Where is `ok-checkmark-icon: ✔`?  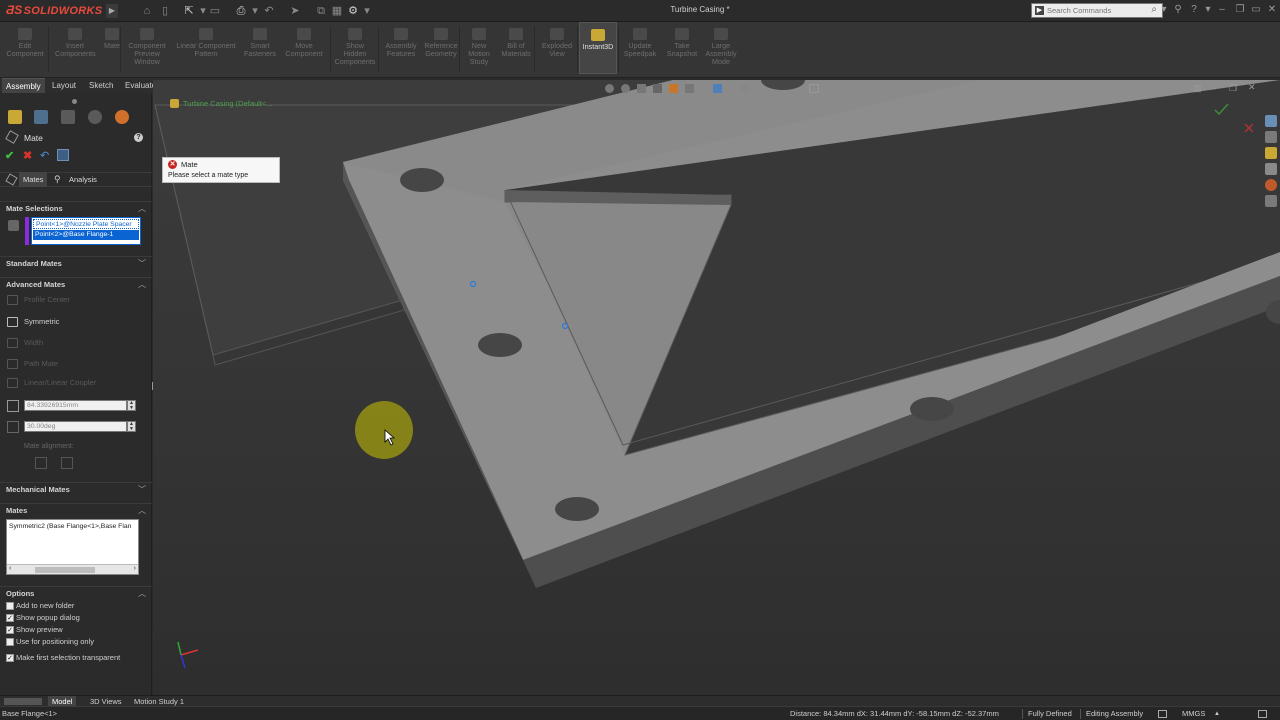
ok-checkmark-icon: ✔ is located at coordinates (9, 155).